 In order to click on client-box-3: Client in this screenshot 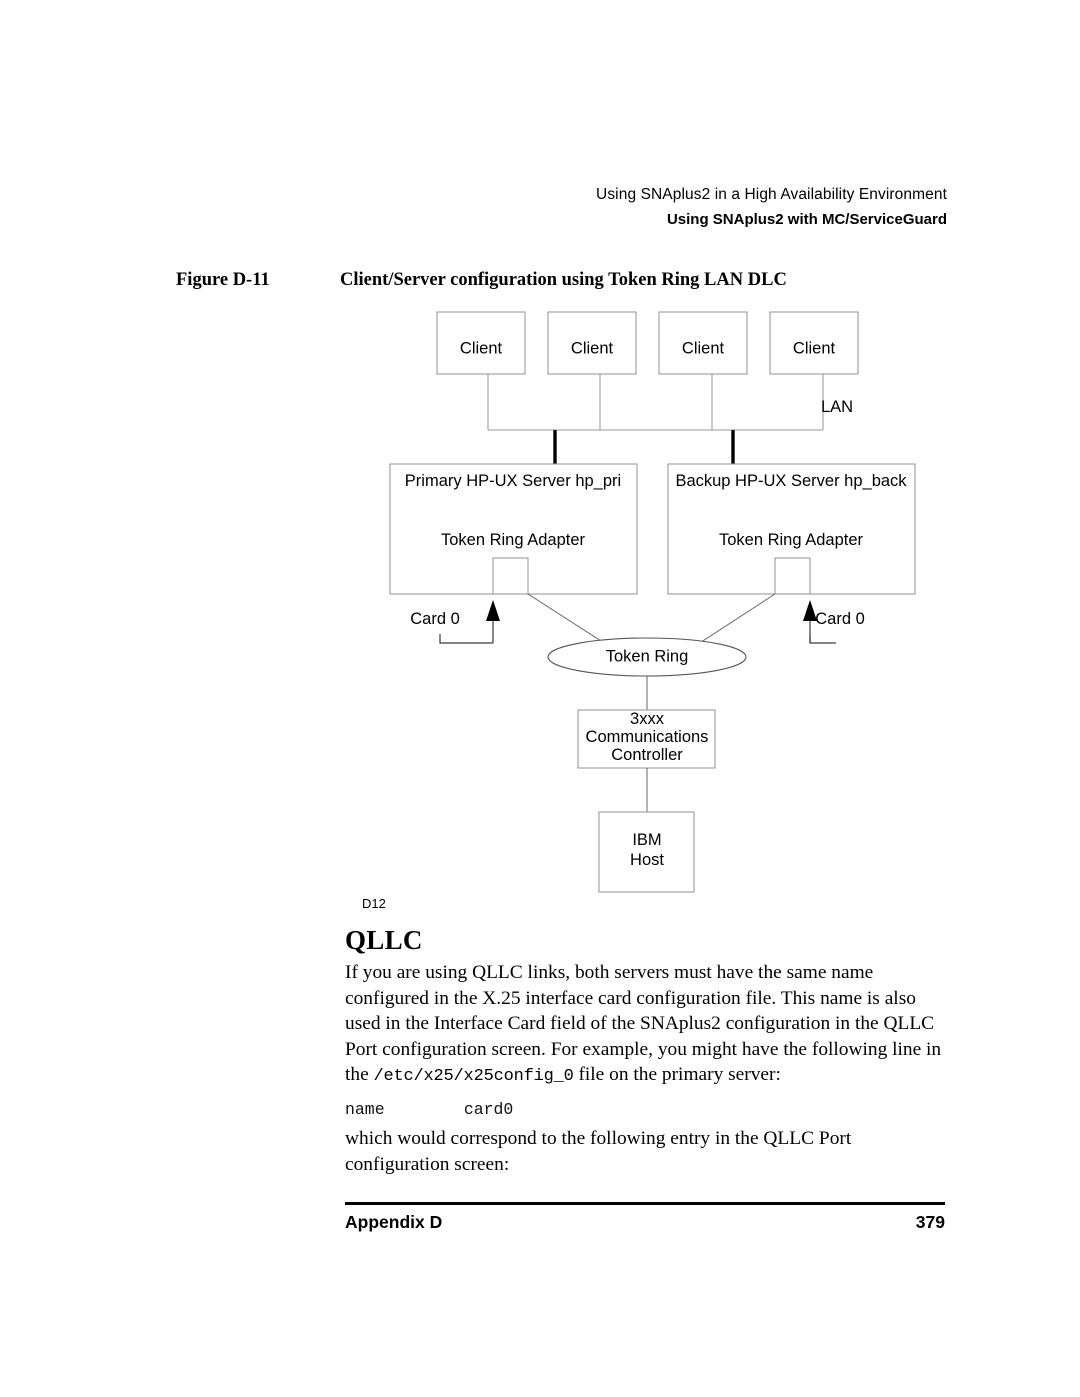, I will do `click(703, 343)`.